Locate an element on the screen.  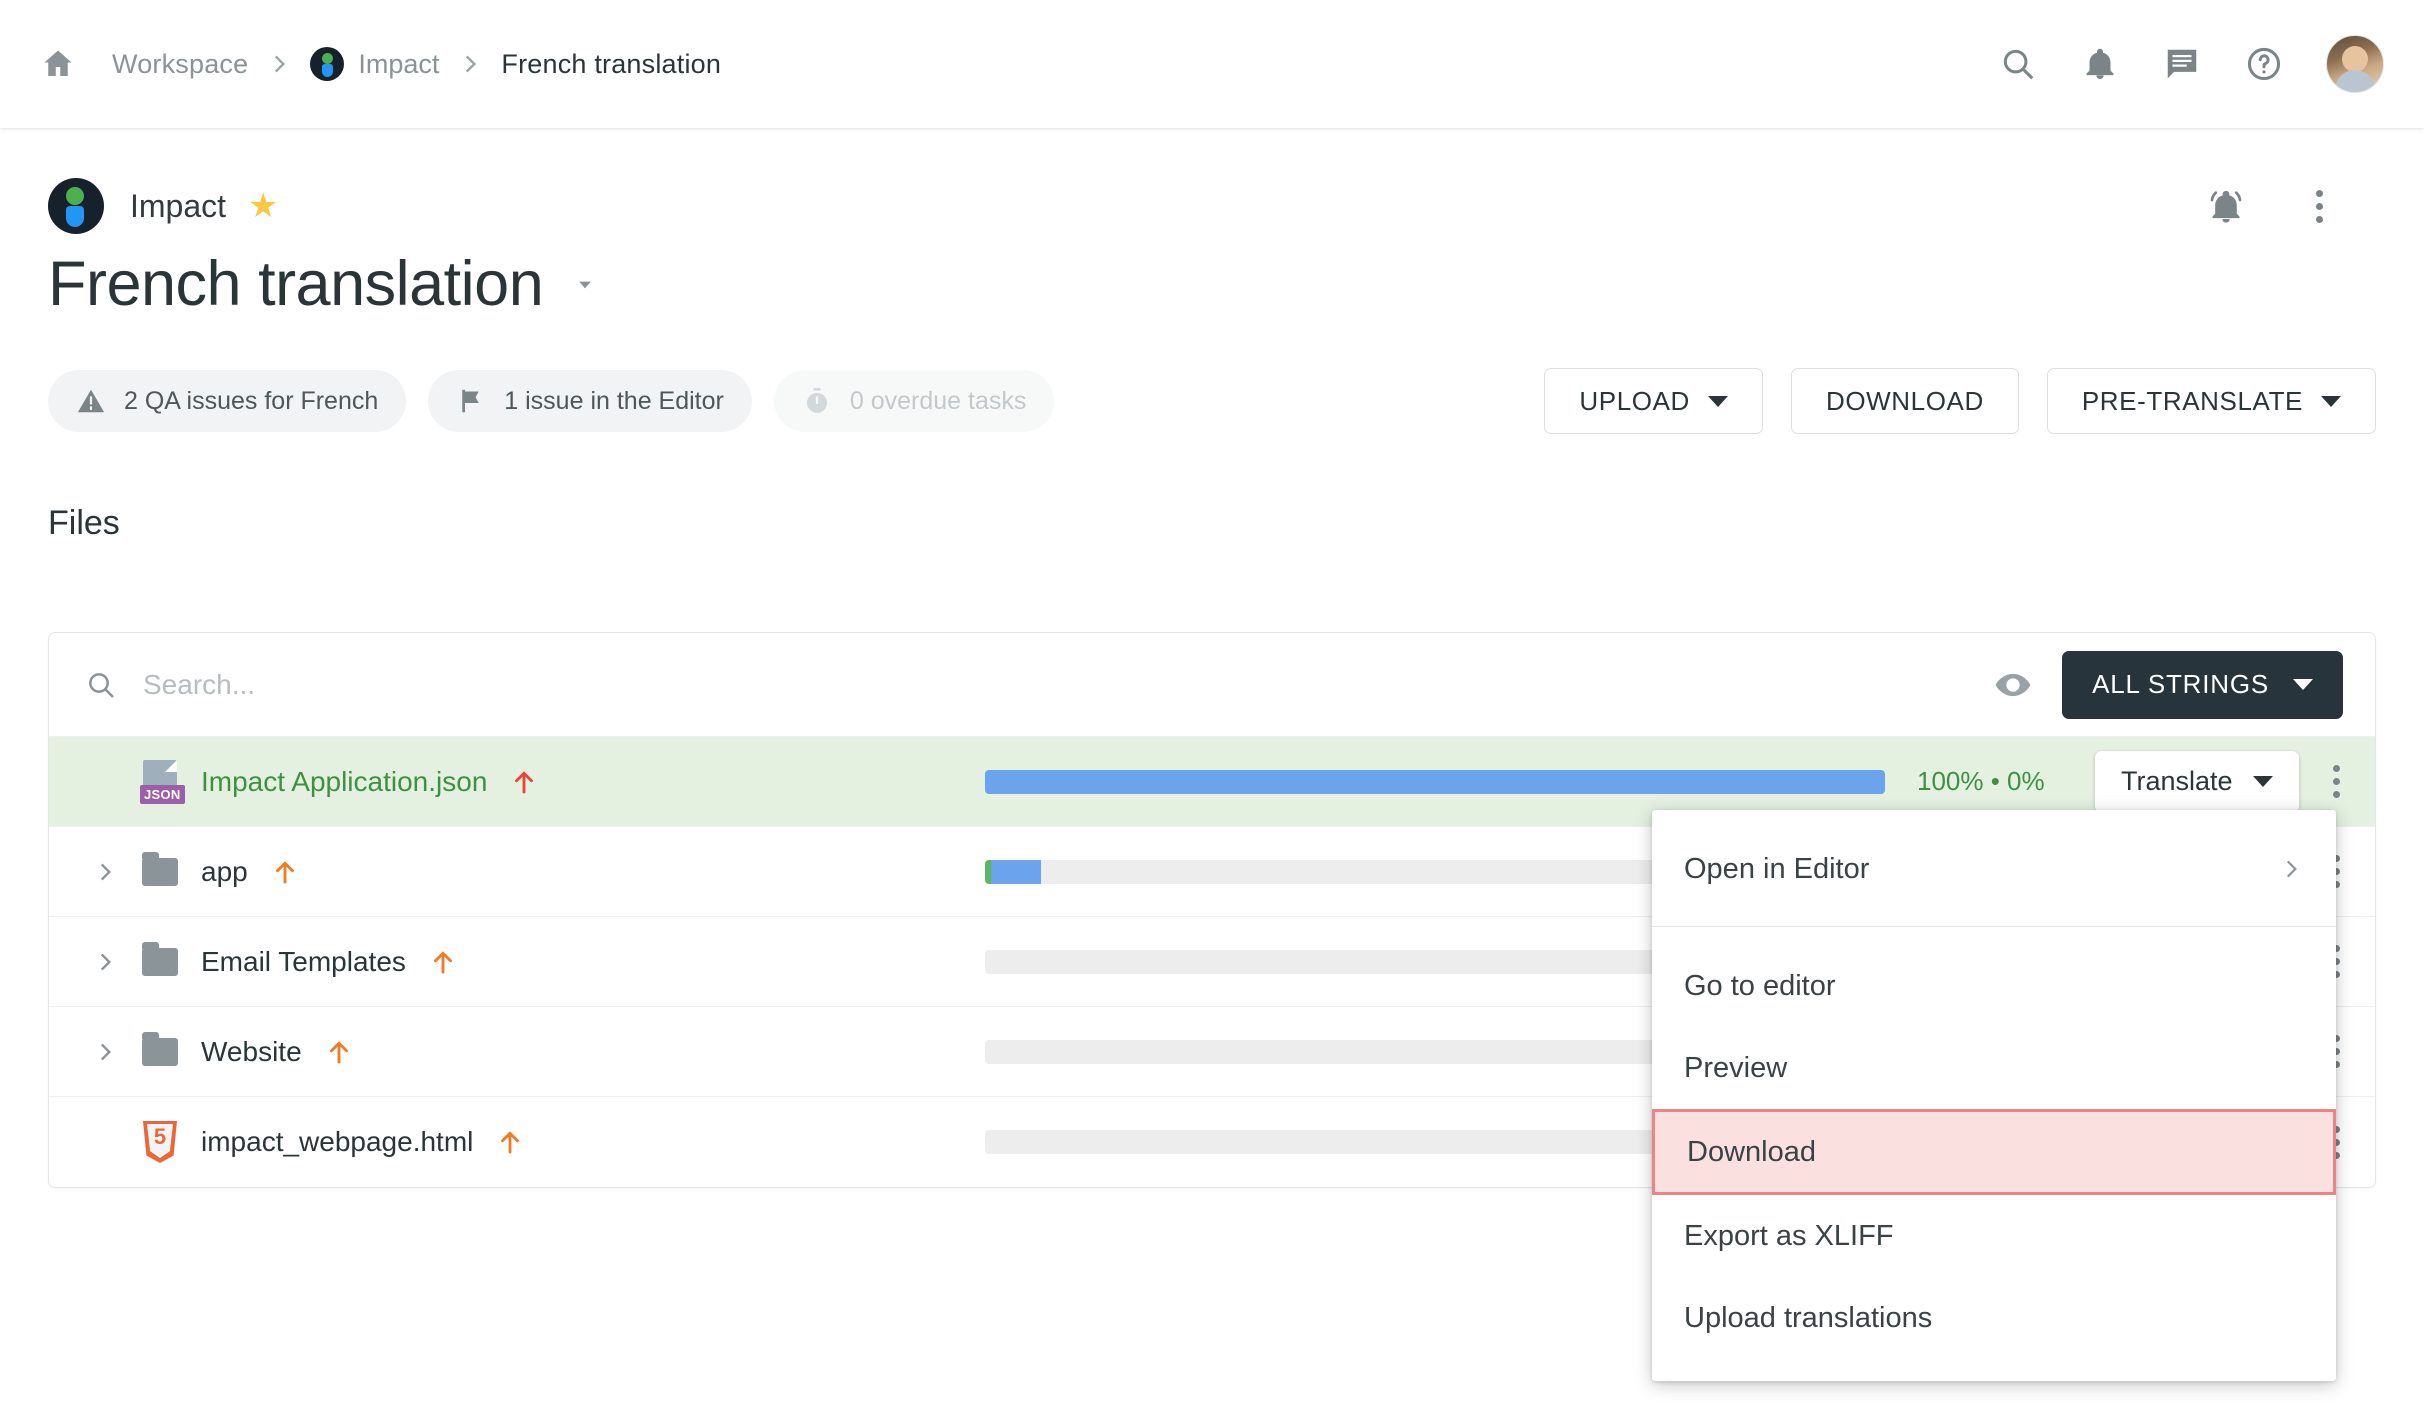
menu-item-export-as-xliff: Export as XLIFF is located at coordinates (1994, 1236).